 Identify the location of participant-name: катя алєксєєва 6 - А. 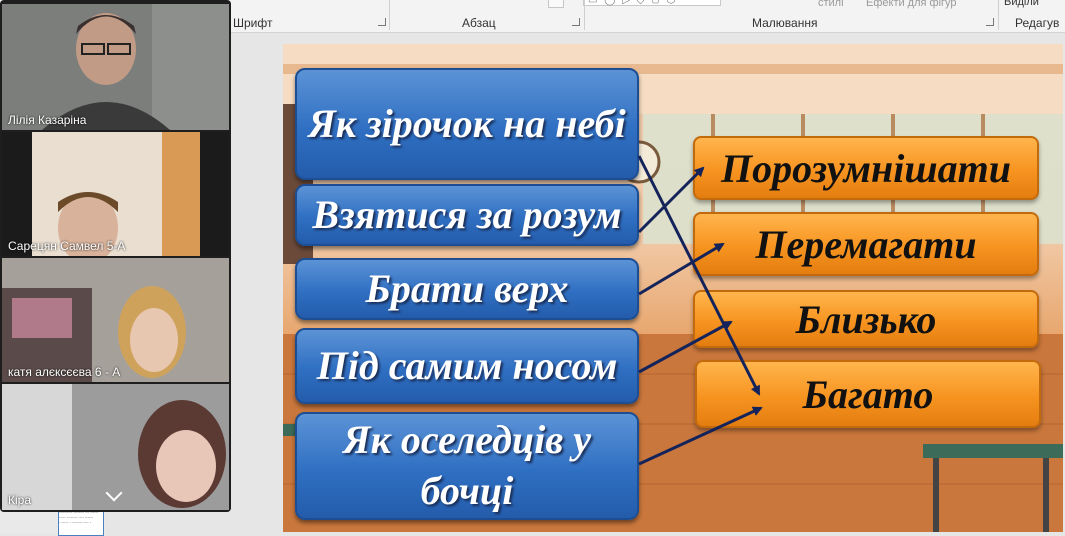
(64, 372).